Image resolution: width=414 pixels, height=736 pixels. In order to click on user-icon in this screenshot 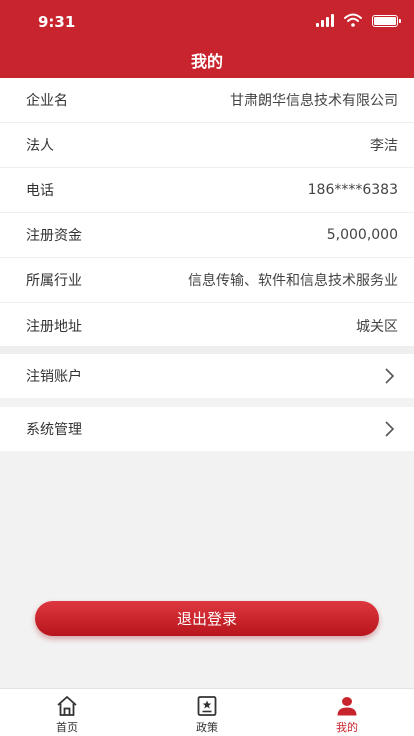, I will do `click(347, 706)`.